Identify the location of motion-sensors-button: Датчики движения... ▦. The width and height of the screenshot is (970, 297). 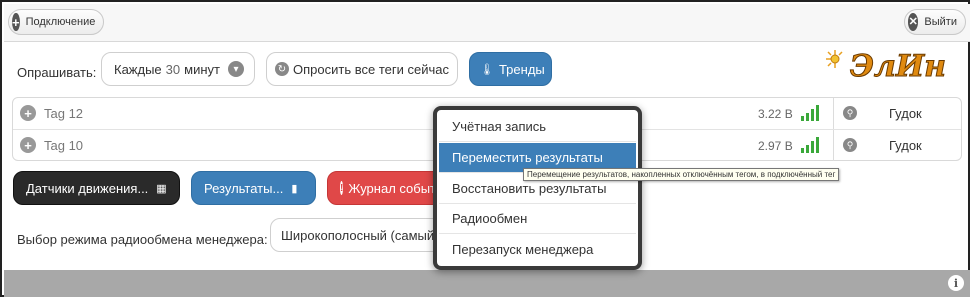
(96, 188).